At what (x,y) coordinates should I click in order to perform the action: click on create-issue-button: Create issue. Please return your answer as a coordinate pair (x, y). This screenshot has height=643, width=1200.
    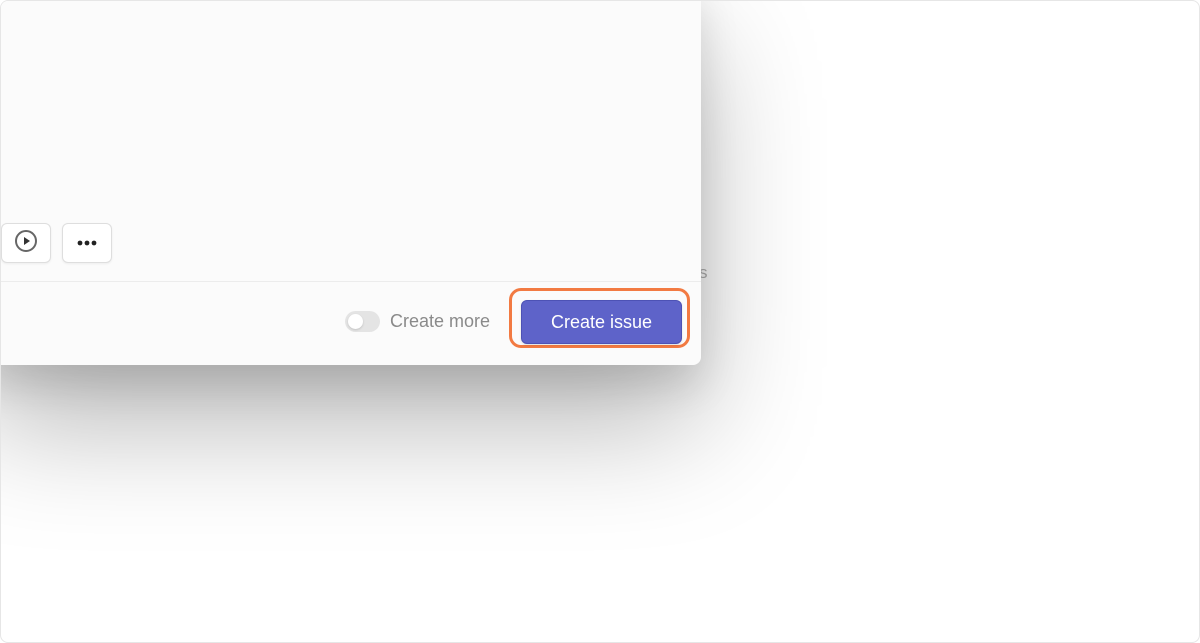
    Looking at the image, I should click on (601, 322).